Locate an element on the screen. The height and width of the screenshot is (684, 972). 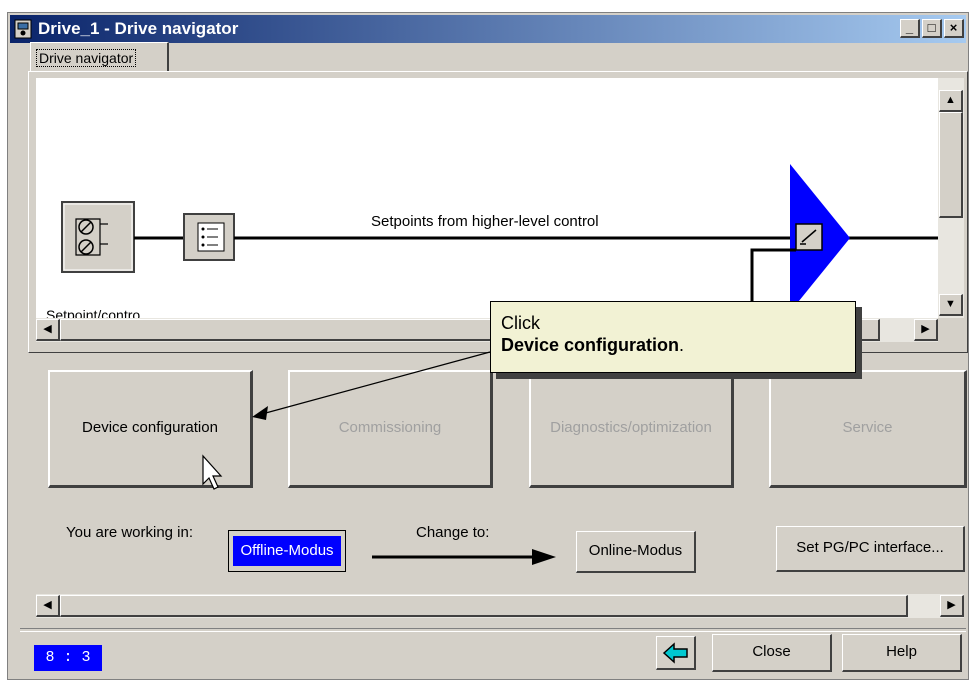
help-button: Help is located at coordinates (902, 653).